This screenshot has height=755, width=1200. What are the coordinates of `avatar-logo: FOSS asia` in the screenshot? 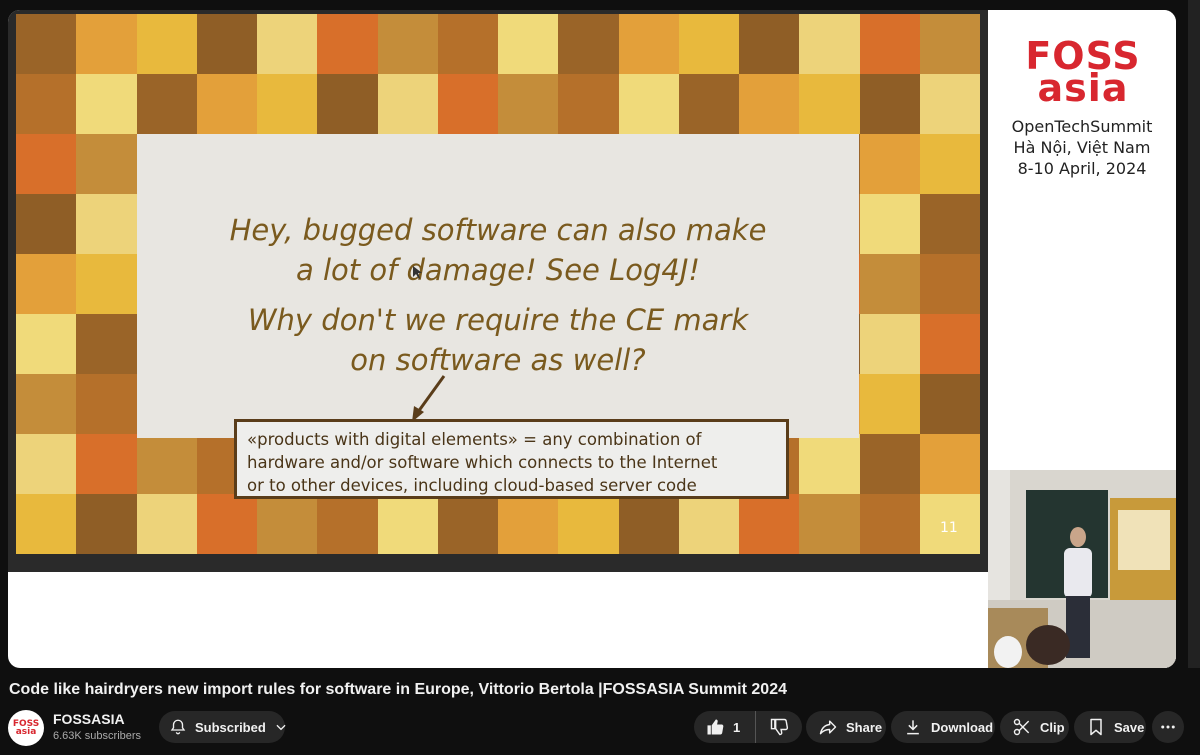 It's located at (26, 728).